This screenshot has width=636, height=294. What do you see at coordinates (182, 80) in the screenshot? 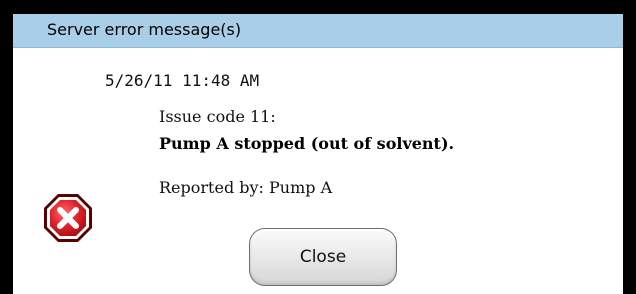
I see `error-timestamp: 5/26/11 11:48 AM` at bounding box center [182, 80].